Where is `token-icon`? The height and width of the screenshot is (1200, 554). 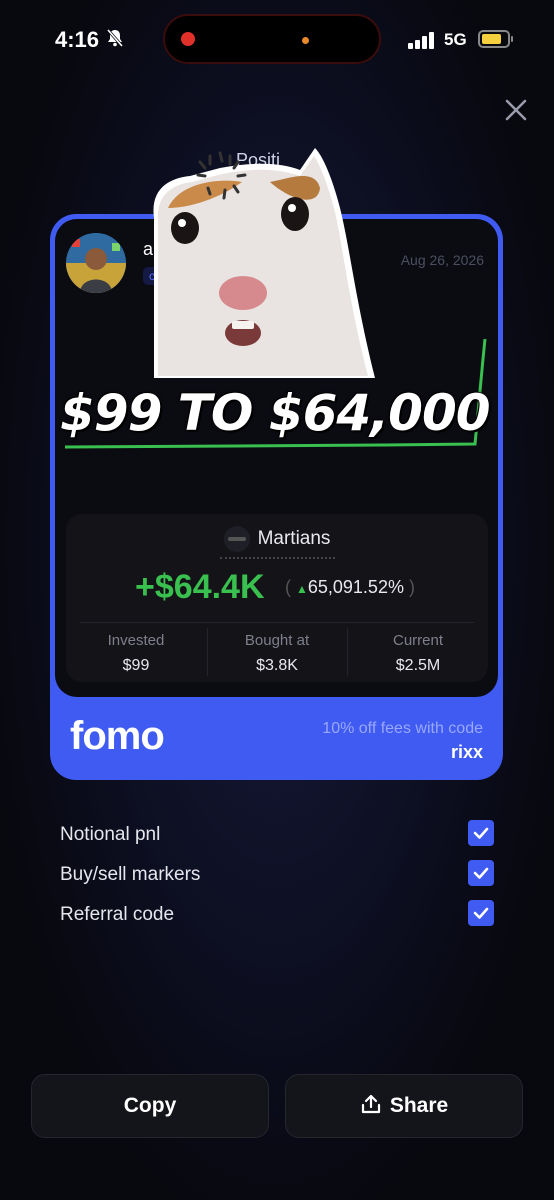
token-icon is located at coordinates (236, 539).